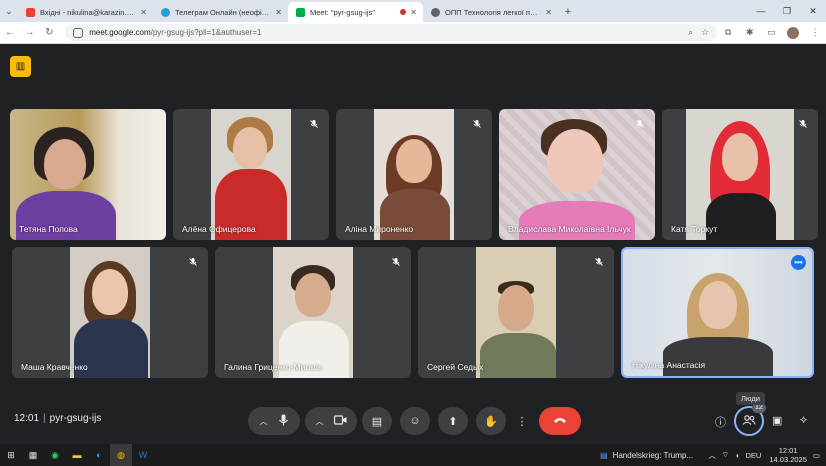  Describe the element at coordinates (99, 455) in the screenshot. I see `edge-icon: ◐` at that location.